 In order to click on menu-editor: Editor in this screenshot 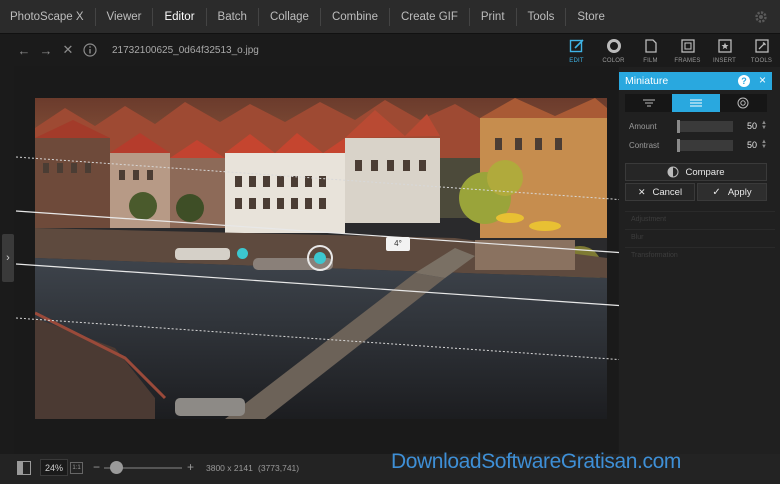, I will do `click(178, 16)`.